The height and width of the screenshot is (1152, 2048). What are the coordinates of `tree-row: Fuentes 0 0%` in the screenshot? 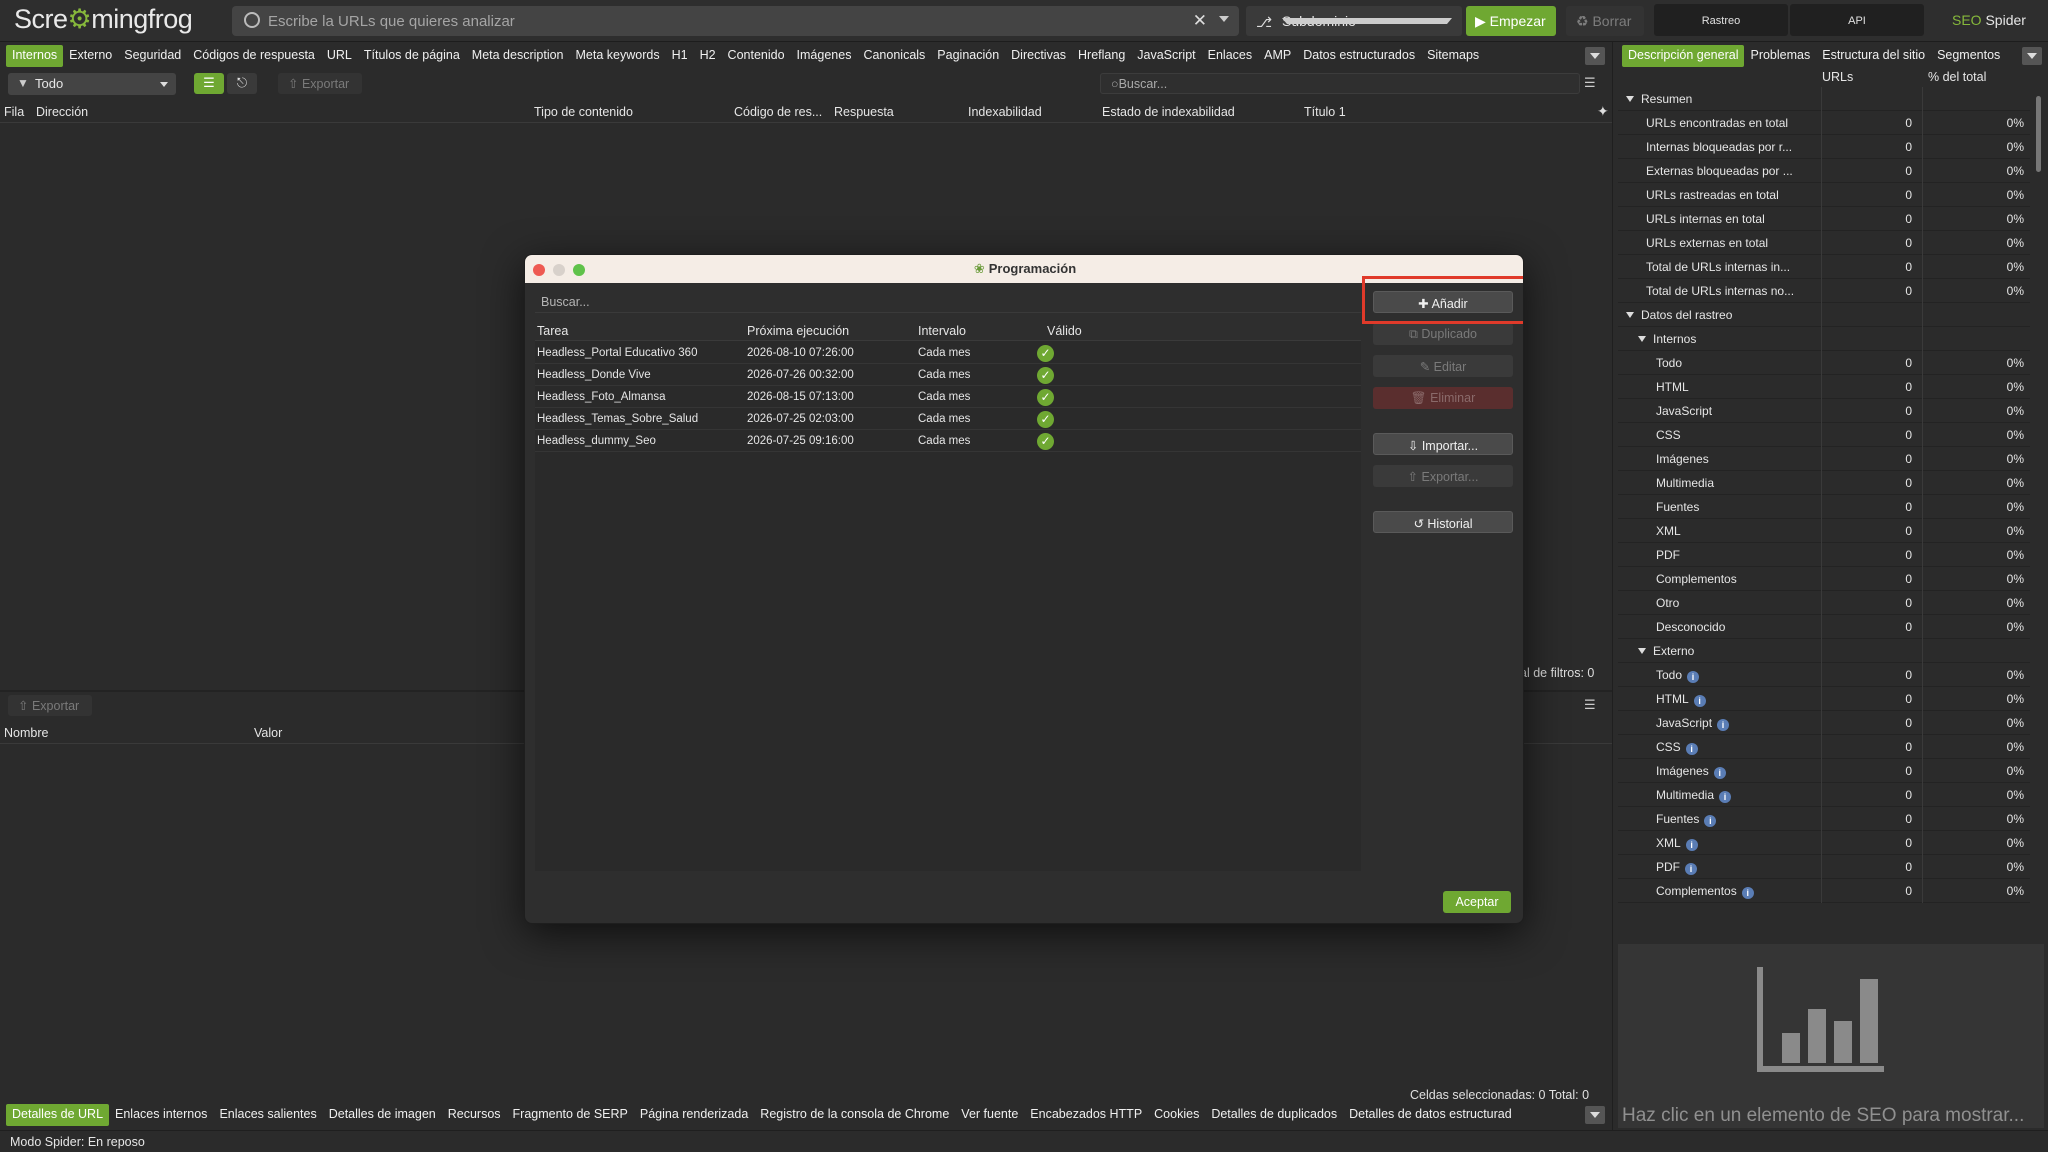 It's located at (1824, 507).